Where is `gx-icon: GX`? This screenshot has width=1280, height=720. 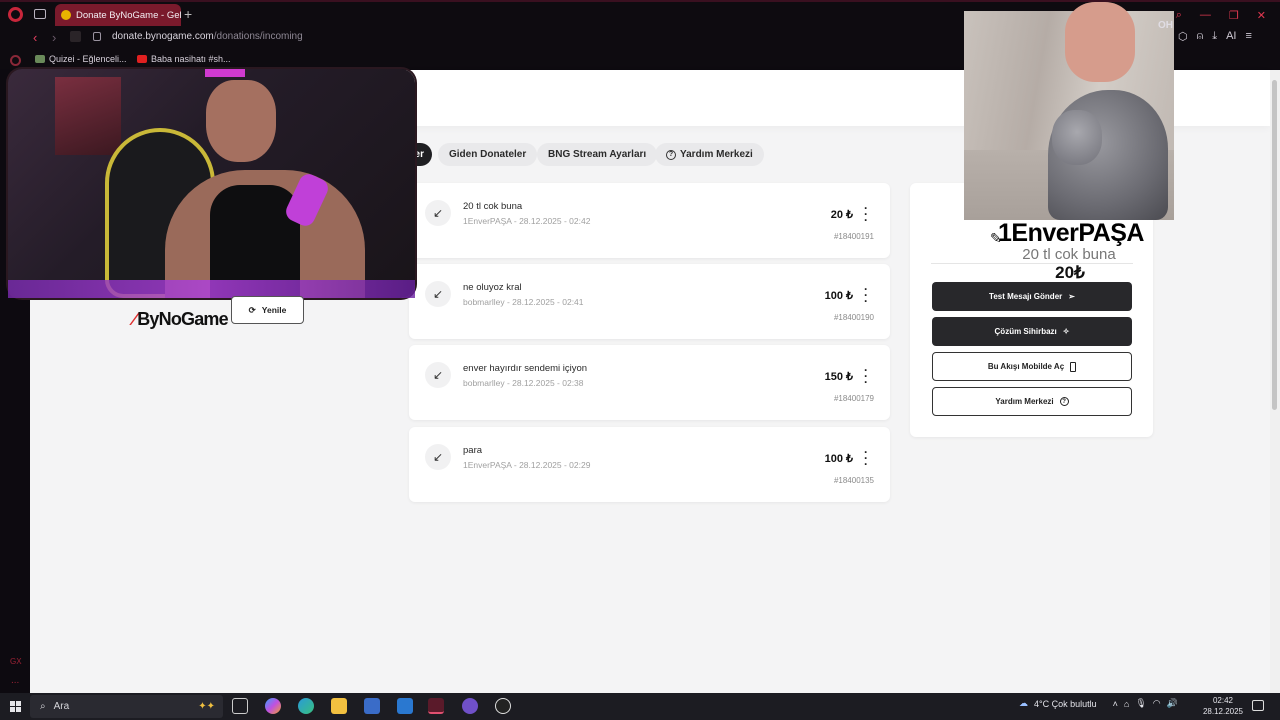
gx-icon: GX is located at coordinates (16, 661).